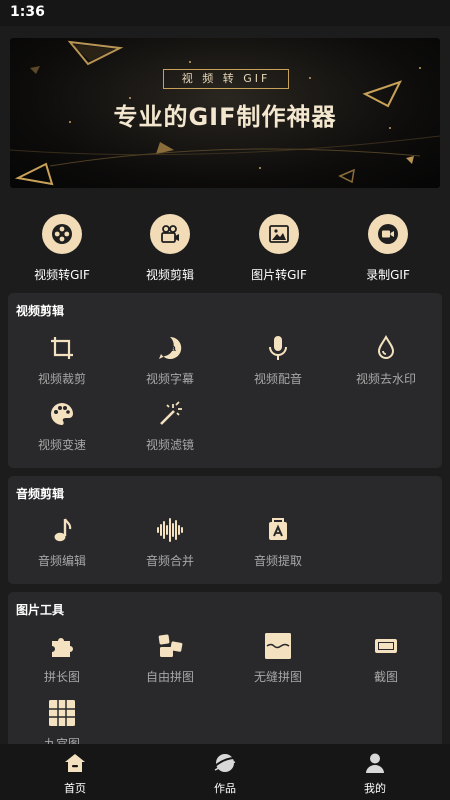  Describe the element at coordinates (62, 713) in the screenshot. I see `nine-grid-icon` at that location.